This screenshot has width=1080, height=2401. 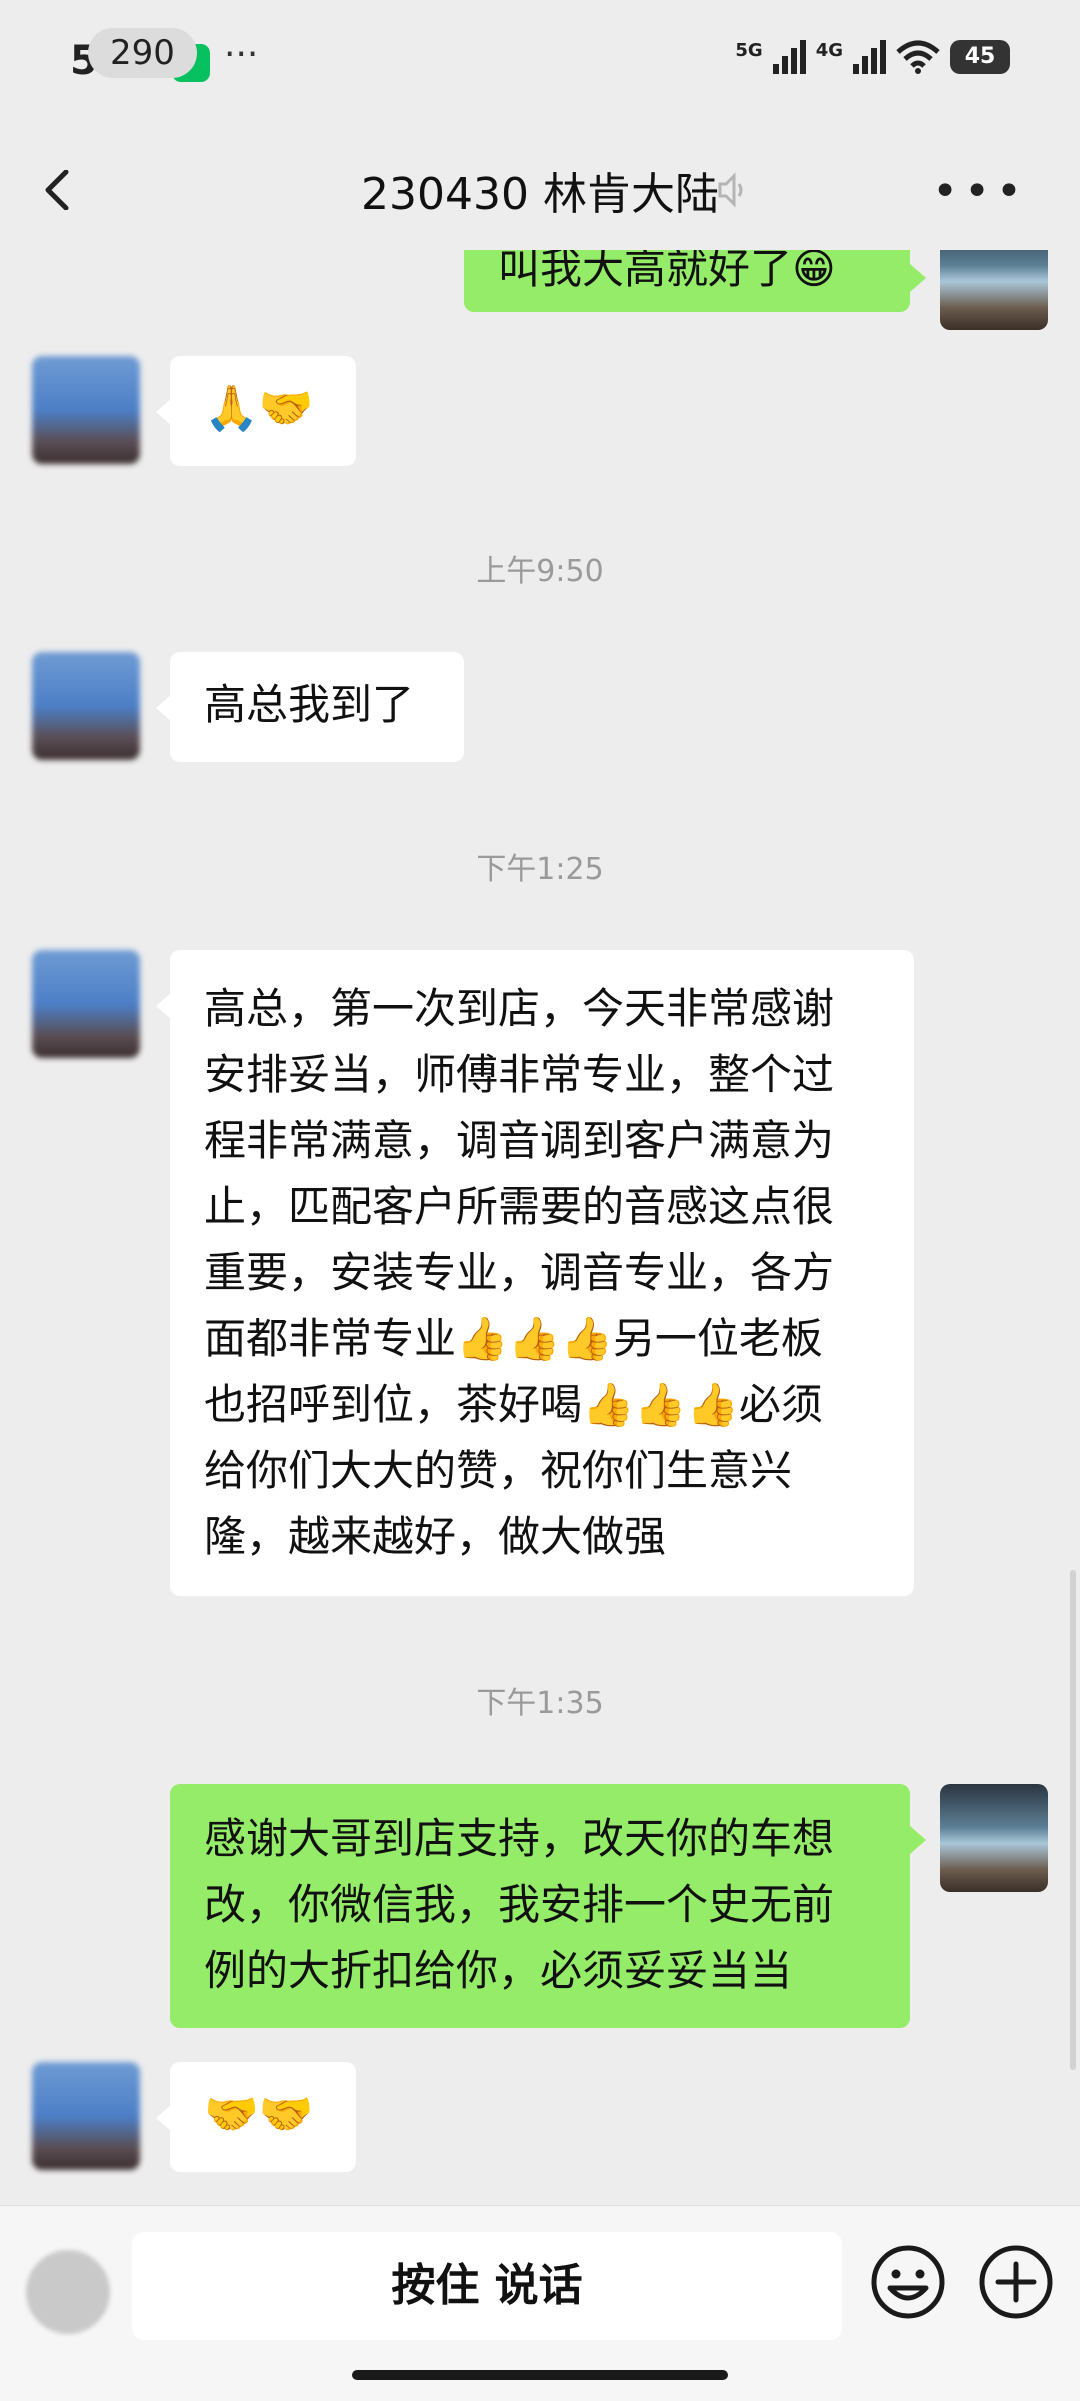 I want to click on message-line: 感谢大哥到店支持，改天你的车想, so click(x=519, y=1838).